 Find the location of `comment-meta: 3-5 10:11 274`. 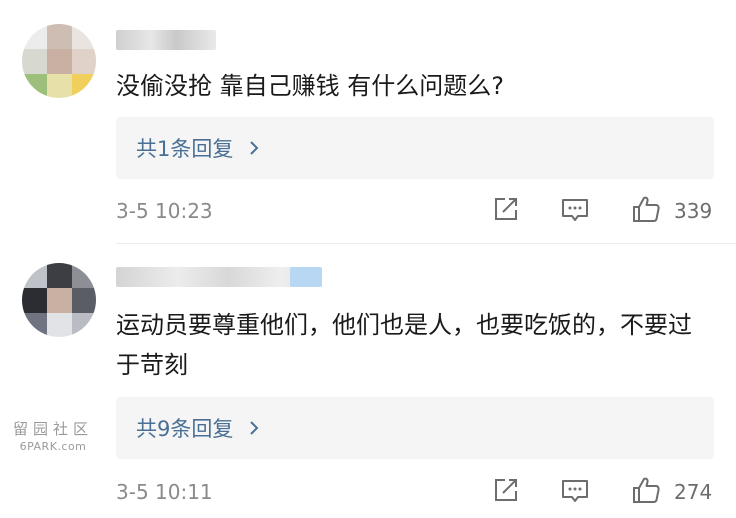

comment-meta: 3-5 10:11 274 is located at coordinates (416, 492).